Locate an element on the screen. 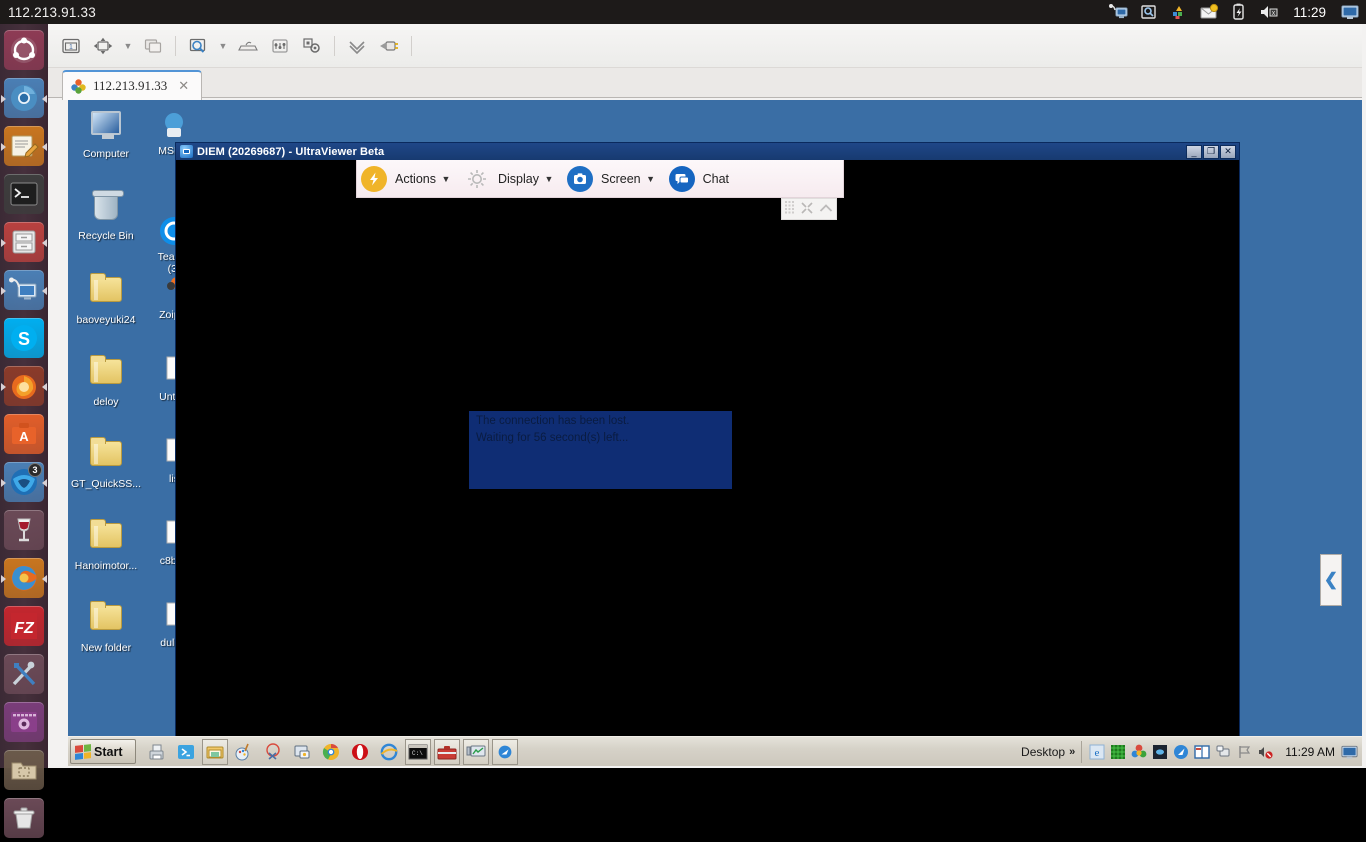 This screenshot has height=842, width=1366. firefox-launcher-item is located at coordinates (24, 578).